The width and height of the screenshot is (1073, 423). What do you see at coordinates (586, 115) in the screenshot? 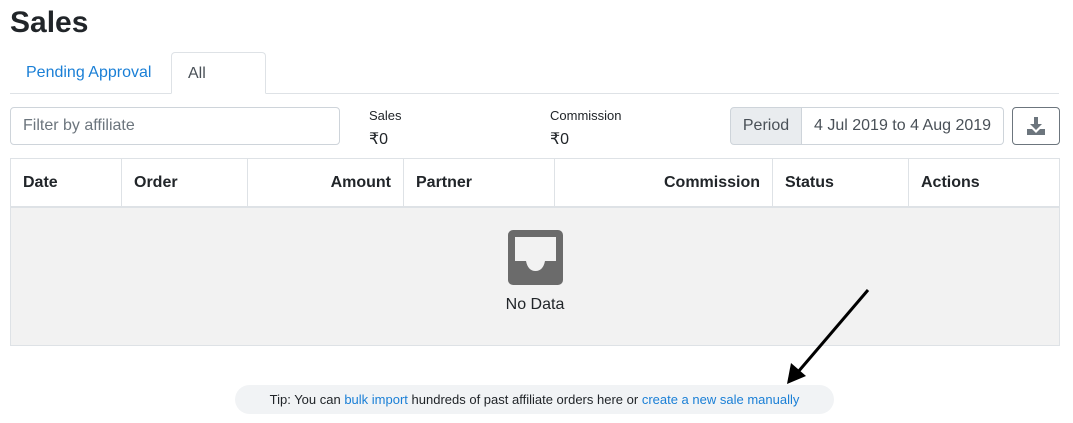
I see `commission-stat-label: Commission` at bounding box center [586, 115].